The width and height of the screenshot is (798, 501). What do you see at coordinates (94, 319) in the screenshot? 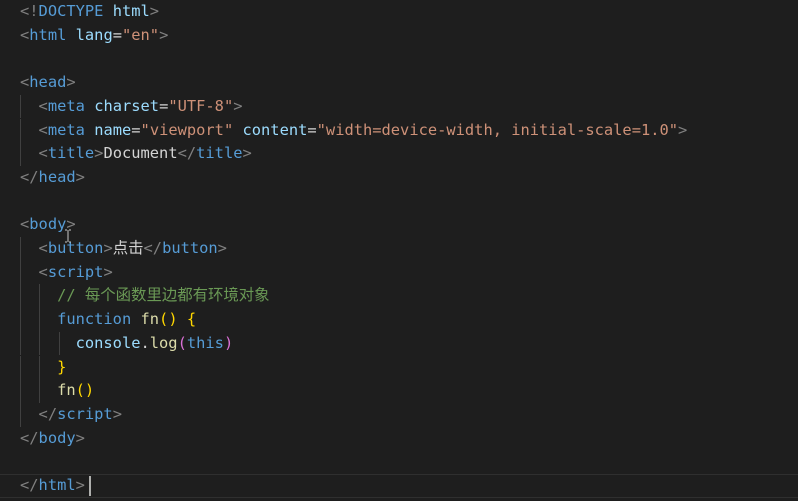
I see `code-token: function` at bounding box center [94, 319].